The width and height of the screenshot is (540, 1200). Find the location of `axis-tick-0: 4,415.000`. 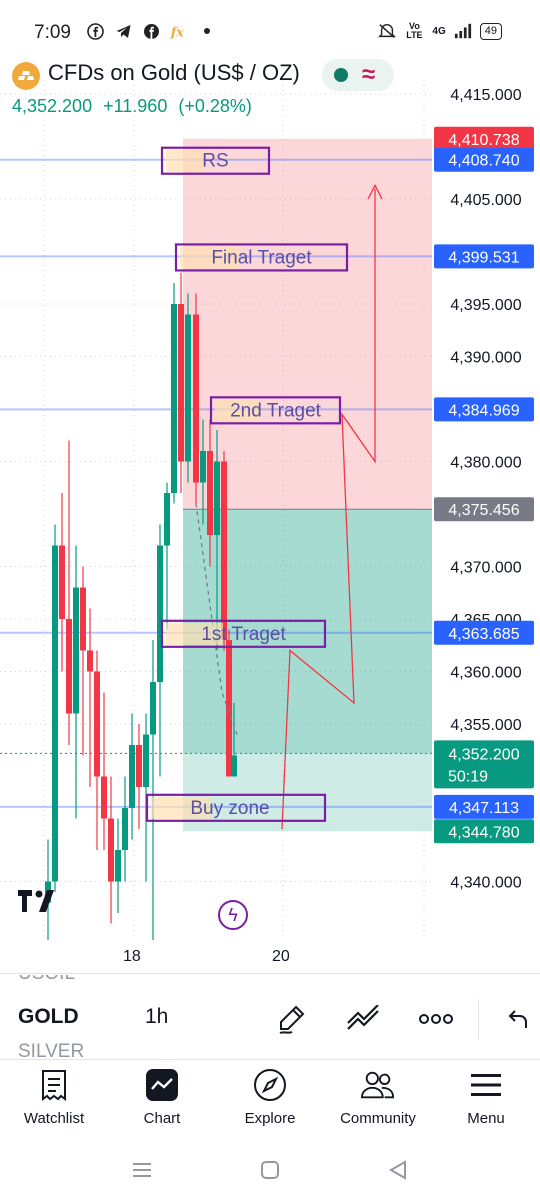

axis-tick-0: 4,415.000 is located at coordinates (485, 95).